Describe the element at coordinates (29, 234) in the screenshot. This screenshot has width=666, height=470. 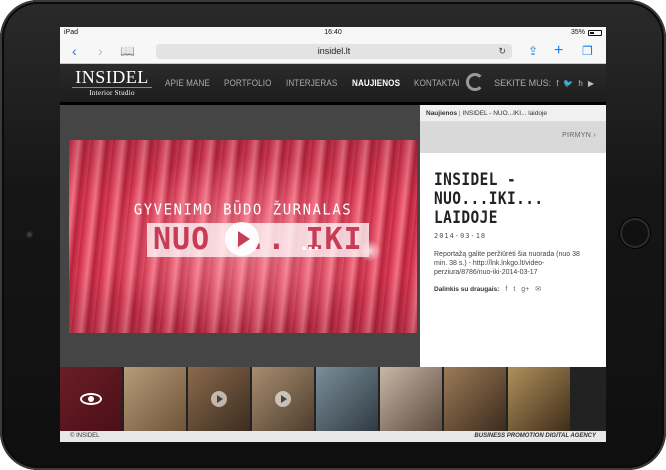
I see `front-camera` at that location.